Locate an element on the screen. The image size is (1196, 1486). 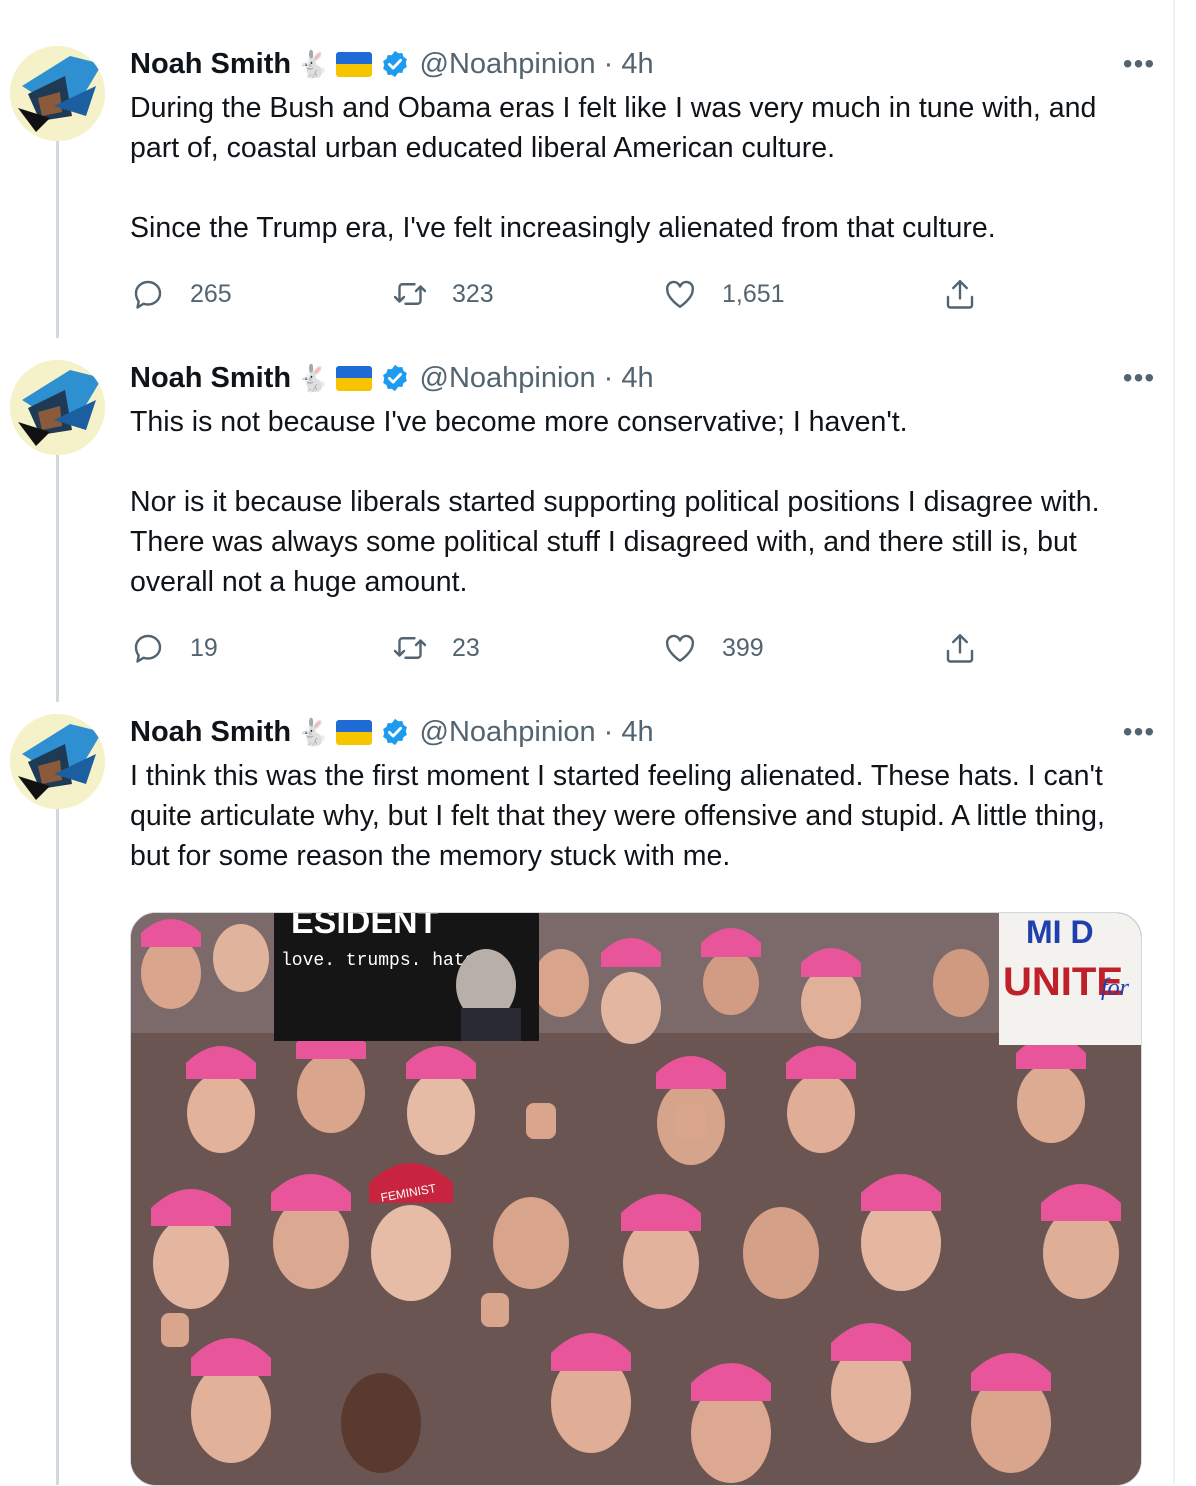
sign-left: ESIDENT love. trumps. hate. is located at coordinates (406, 977).